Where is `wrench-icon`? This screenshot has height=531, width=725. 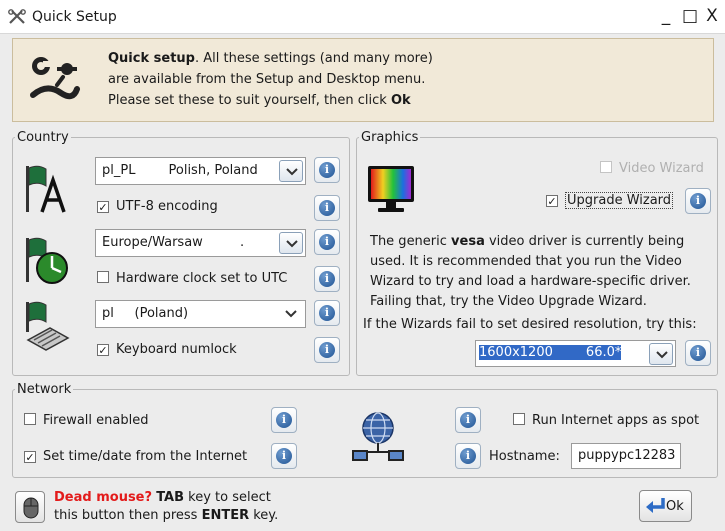
wrench-icon is located at coordinates (55, 78).